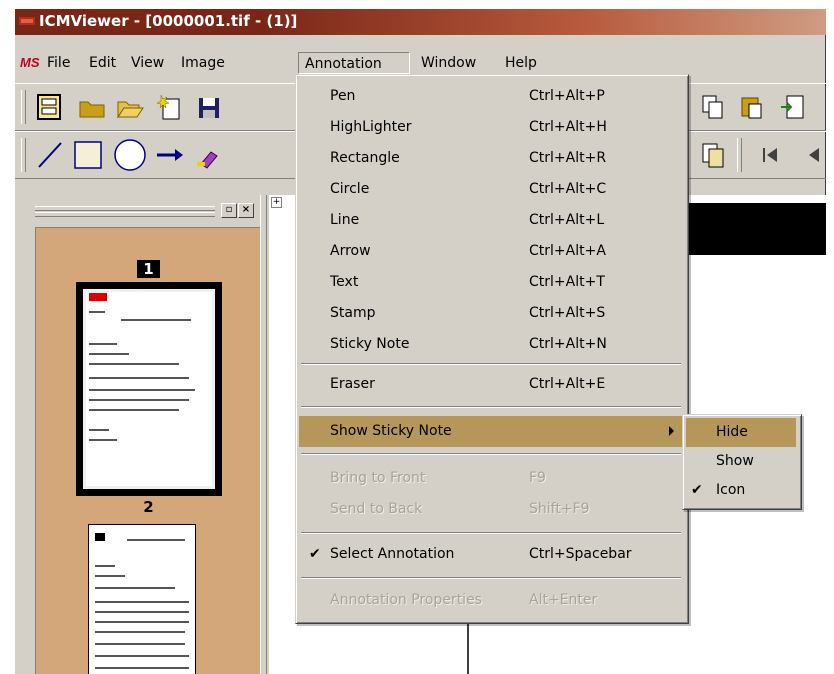  I want to click on menu-item-line: Line Ctrl+Alt+L, so click(491, 220).